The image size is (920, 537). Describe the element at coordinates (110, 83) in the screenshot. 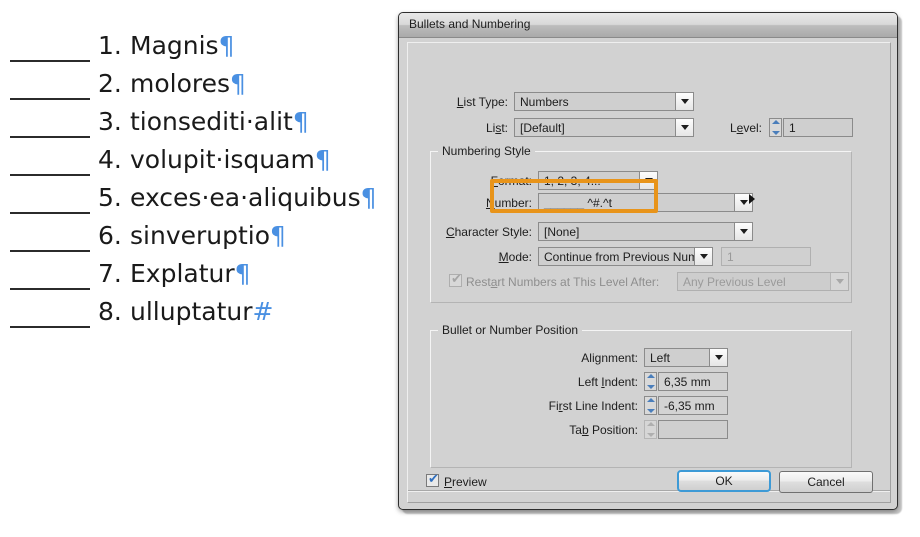

I see `list-item-number: 2.` at that location.